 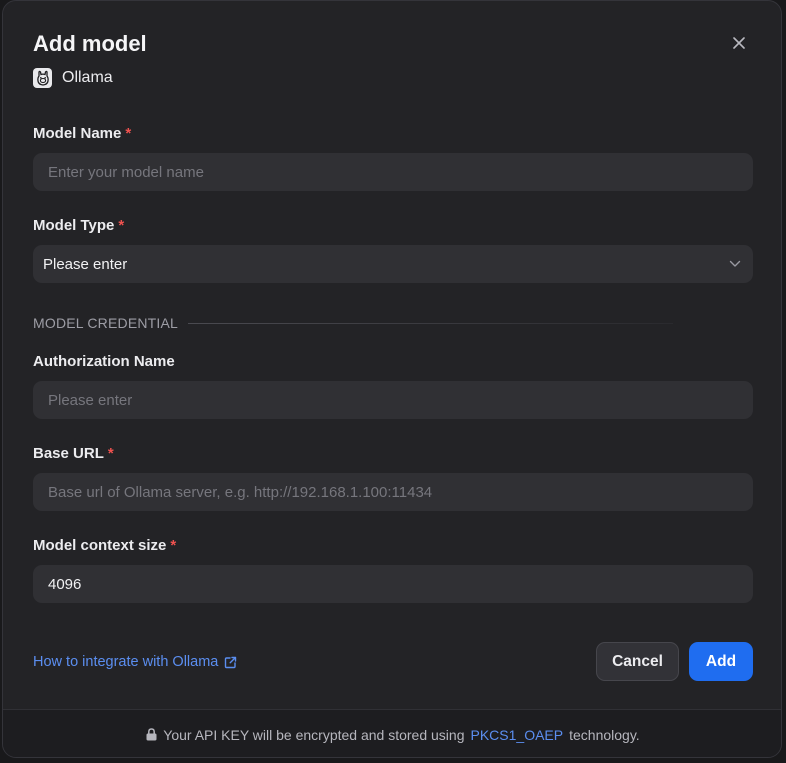 I want to click on base-url-label: Base URL *, so click(x=73, y=453).